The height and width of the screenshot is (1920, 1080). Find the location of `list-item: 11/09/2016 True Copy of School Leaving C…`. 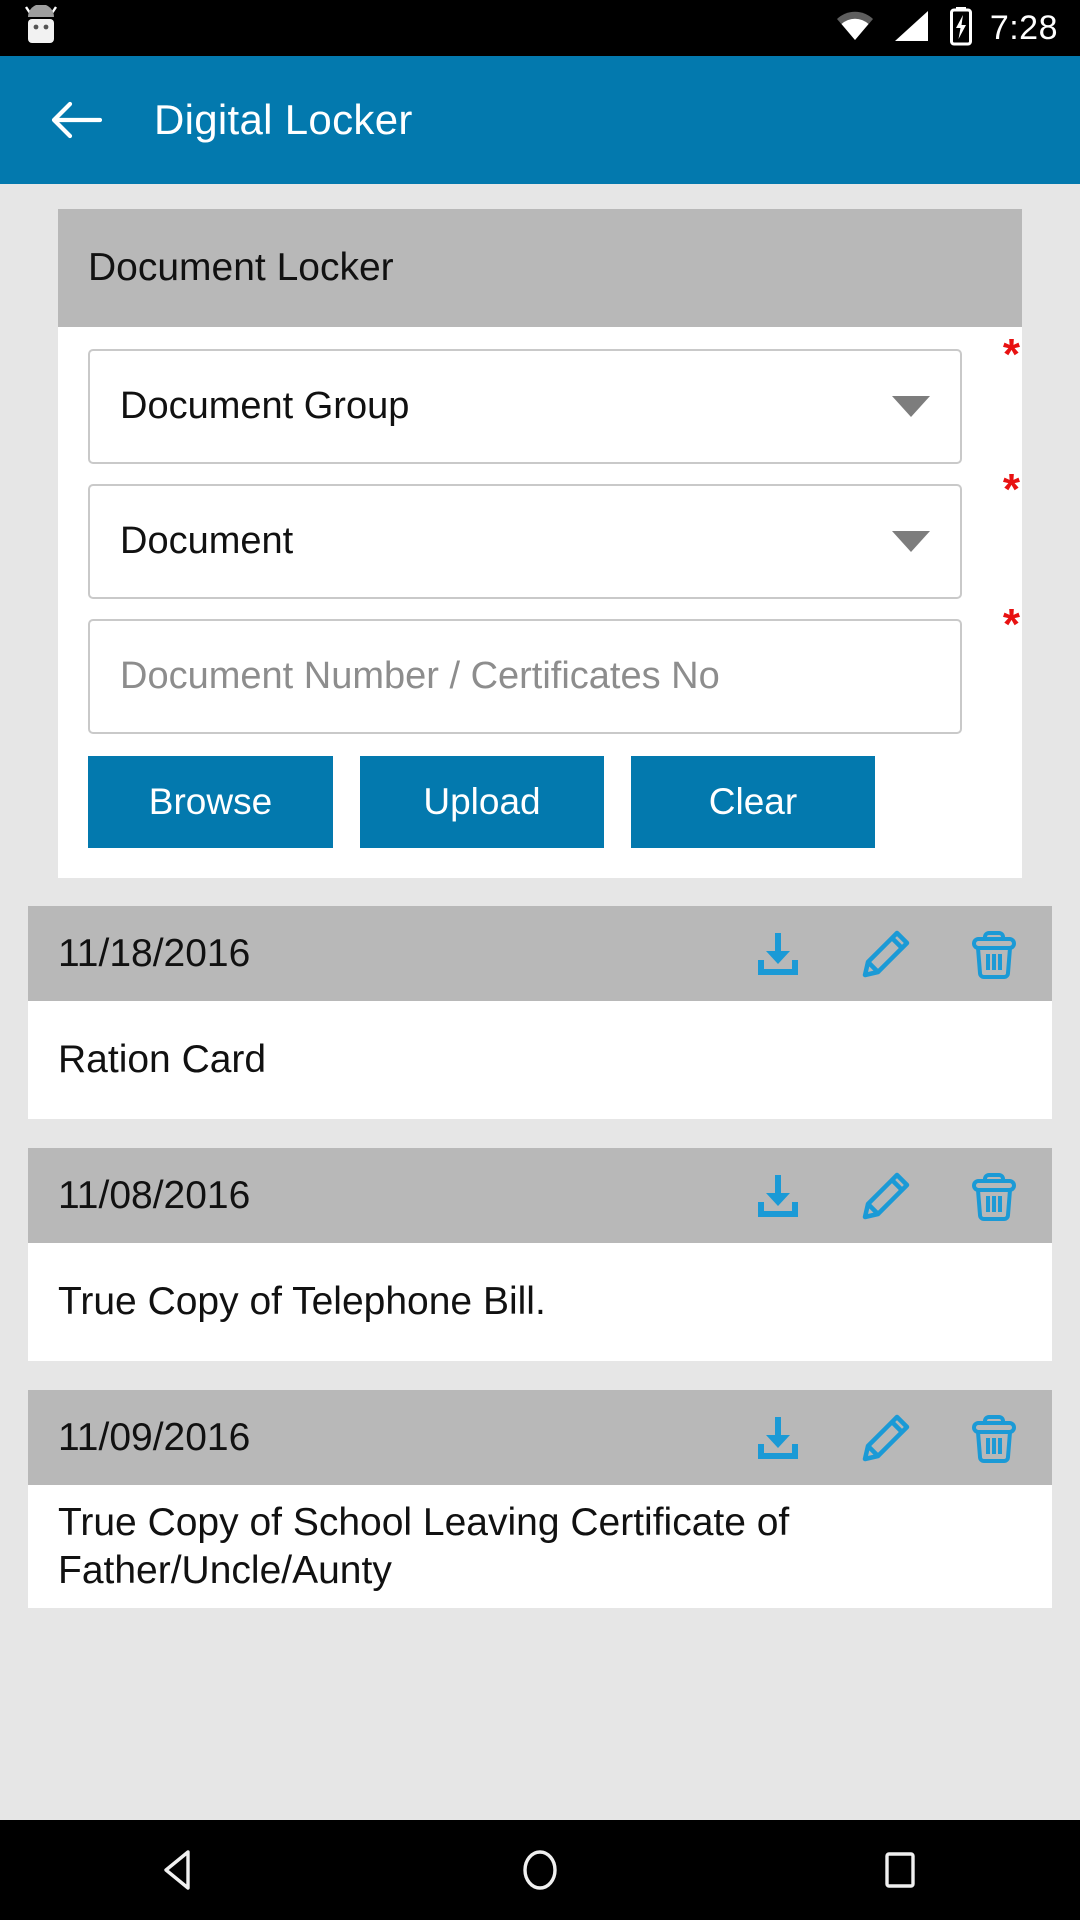

list-item: 11/09/2016 True Copy of School Leaving C… is located at coordinates (540, 1499).